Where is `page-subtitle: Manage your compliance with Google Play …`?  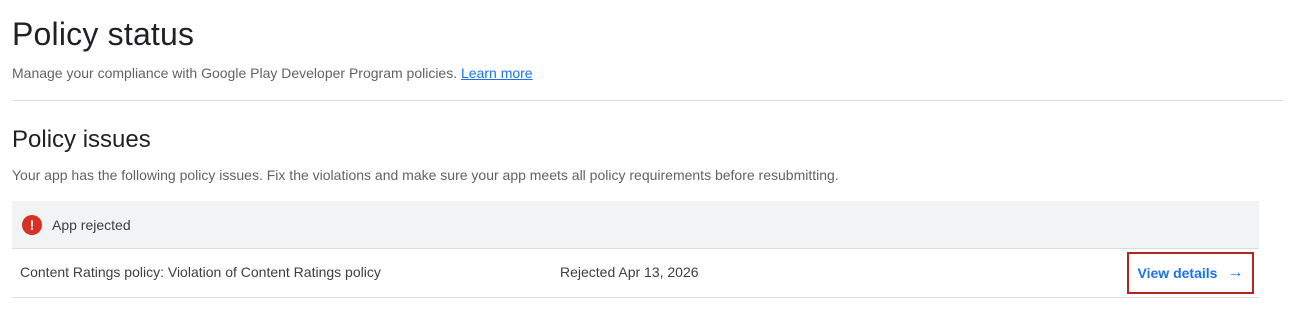 page-subtitle: Manage your compliance with Google Play … is located at coordinates (272, 73).